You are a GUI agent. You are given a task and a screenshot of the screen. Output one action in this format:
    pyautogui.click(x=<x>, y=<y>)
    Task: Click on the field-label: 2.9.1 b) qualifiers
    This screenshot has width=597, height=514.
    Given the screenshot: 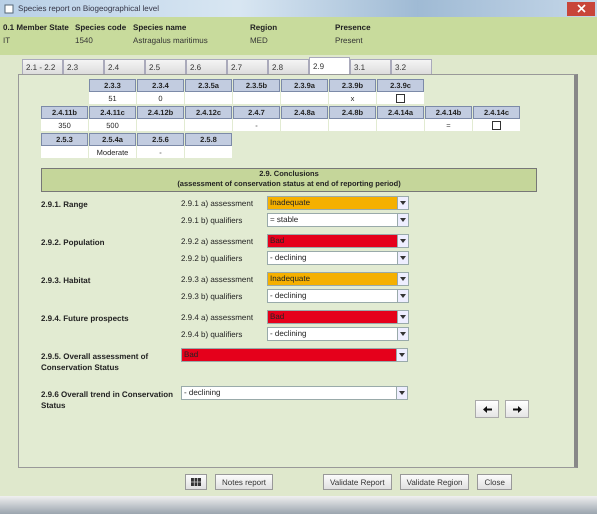 What is the action you would take?
    pyautogui.click(x=212, y=220)
    